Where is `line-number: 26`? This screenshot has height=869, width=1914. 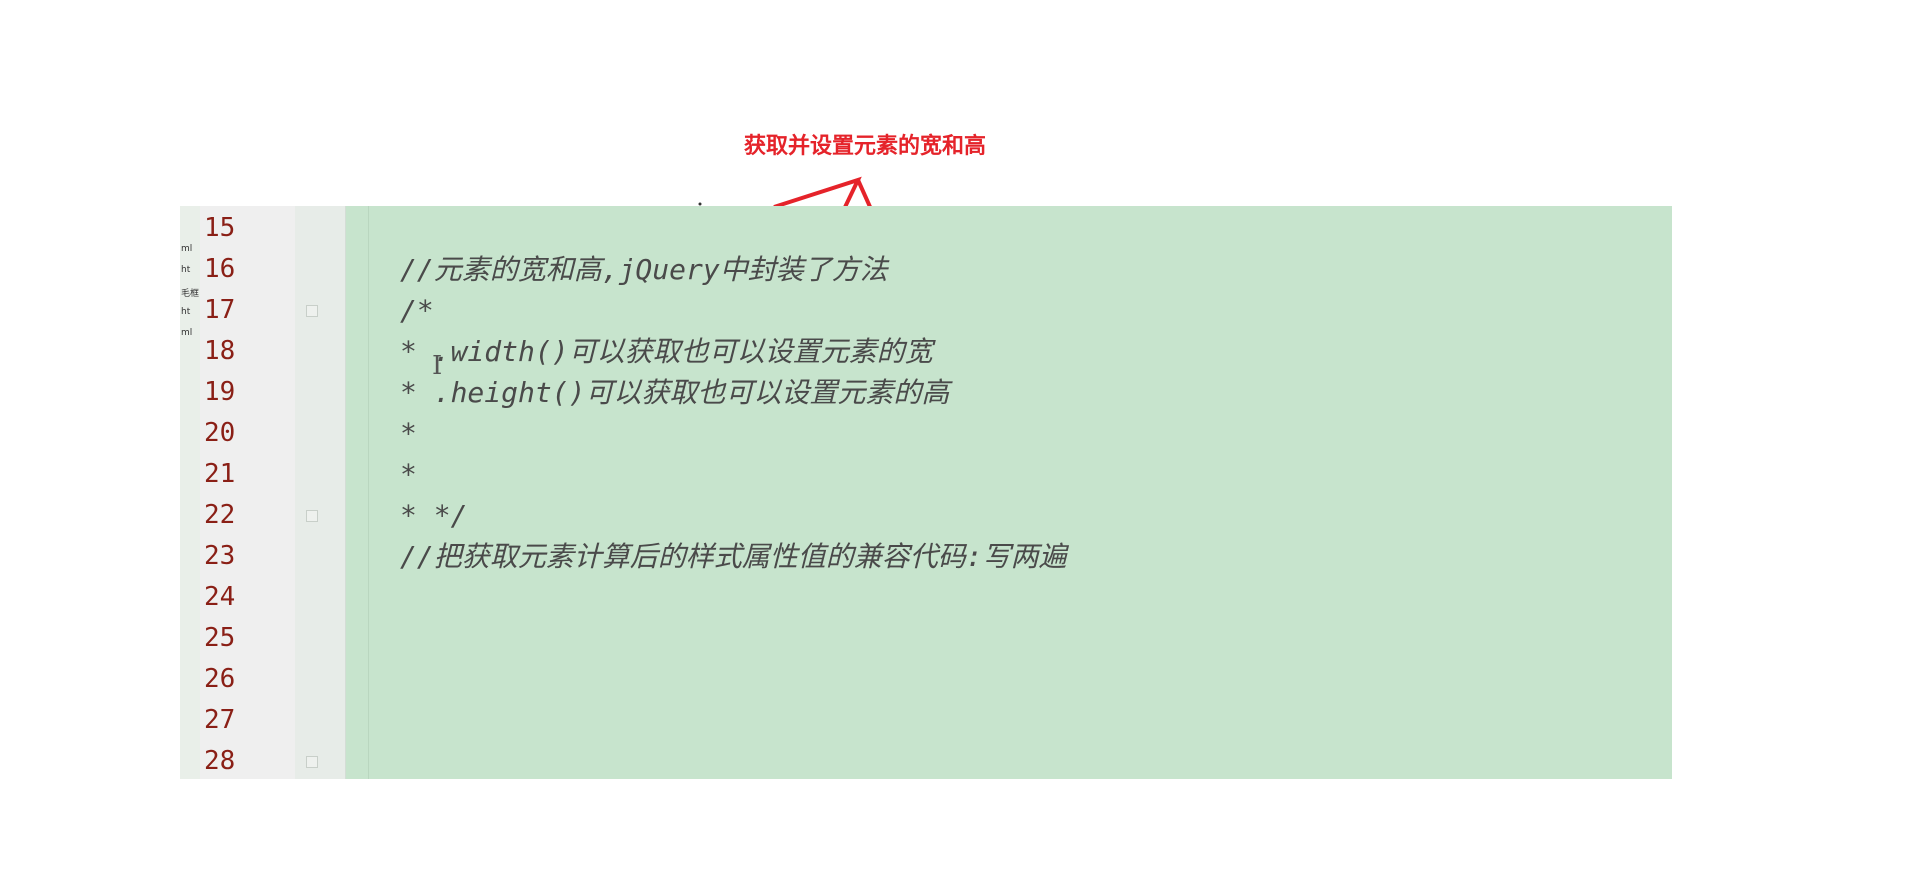
line-number: 26 is located at coordinates (220, 679).